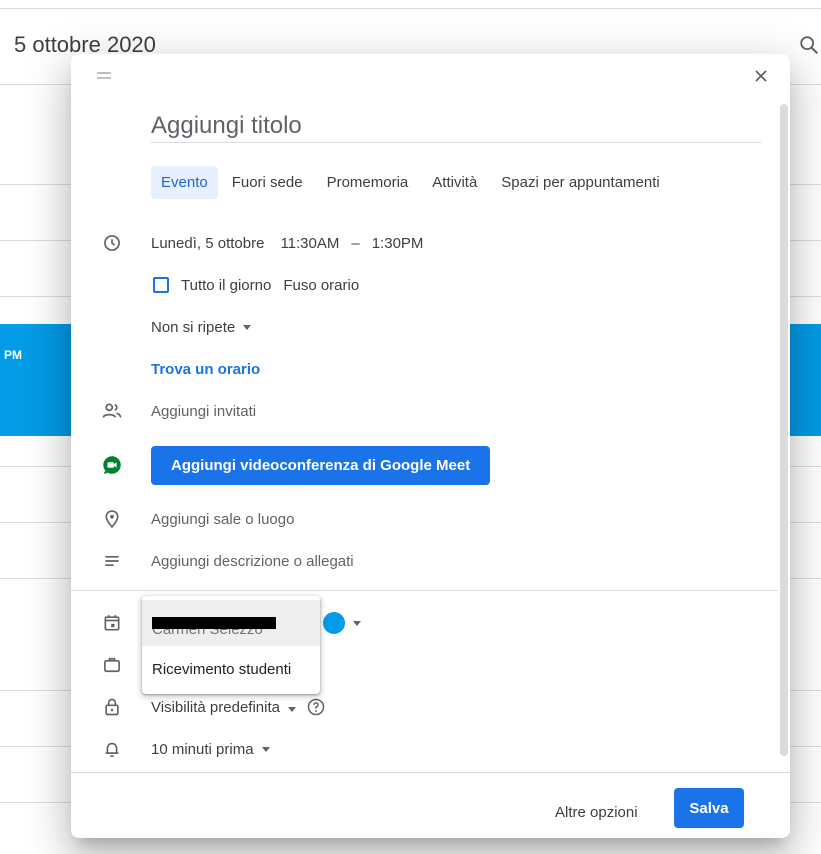 This screenshot has width=821, height=854. Describe the element at coordinates (580, 182) in the screenshot. I see `tab-spazi-appuntamenti: Spazi per appuntamenti` at that location.